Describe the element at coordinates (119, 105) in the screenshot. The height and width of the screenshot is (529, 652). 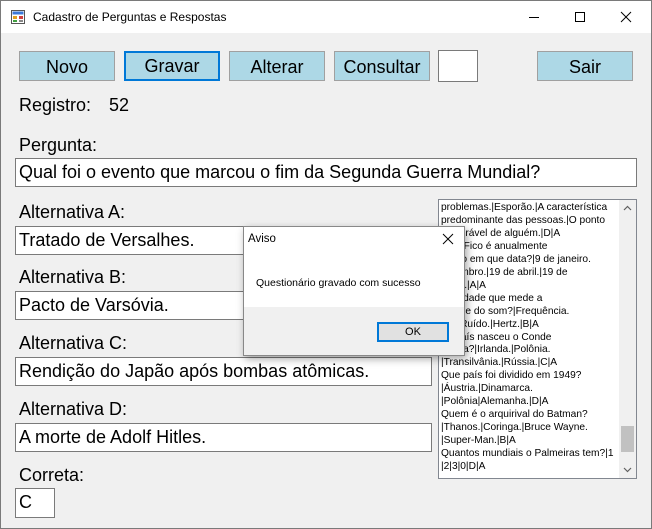
I see `registro-value: 52` at that location.